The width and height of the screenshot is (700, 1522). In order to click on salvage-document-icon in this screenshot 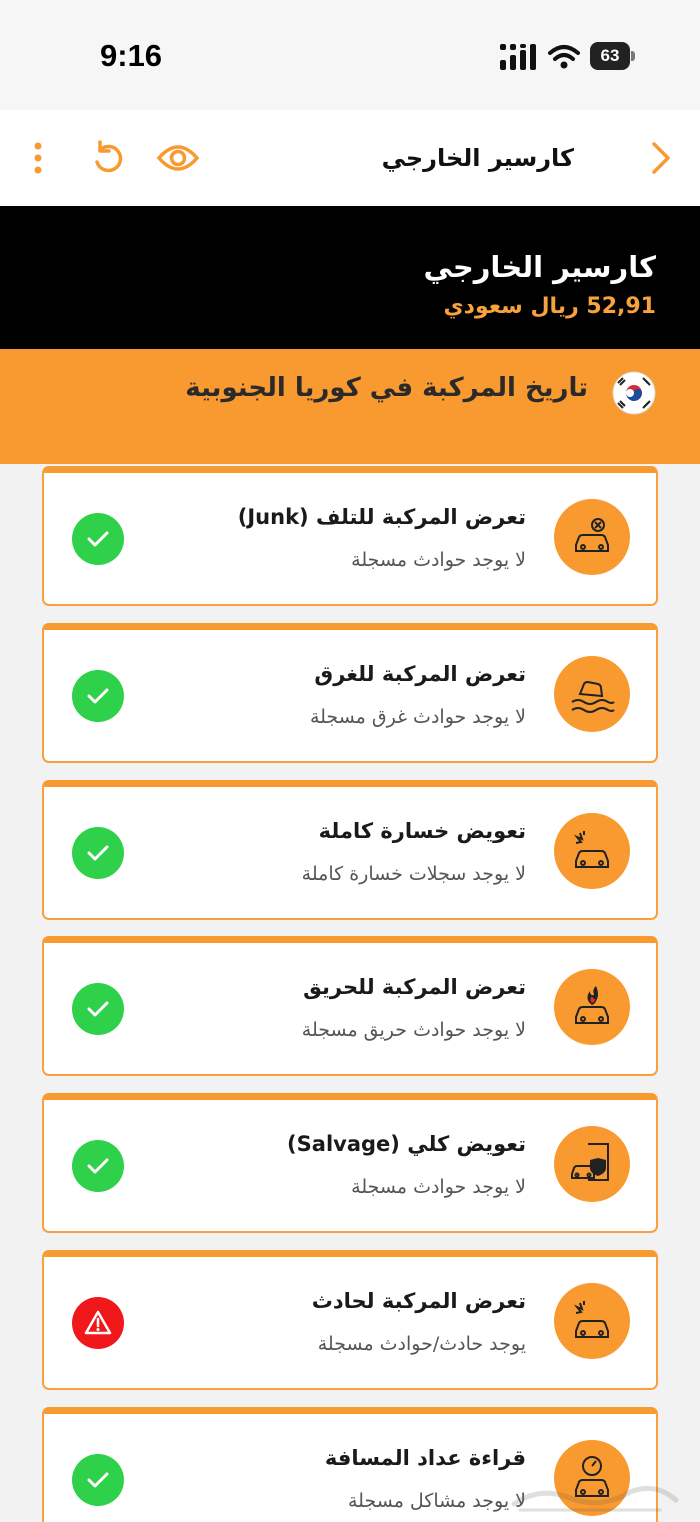, I will do `click(592, 1164)`.